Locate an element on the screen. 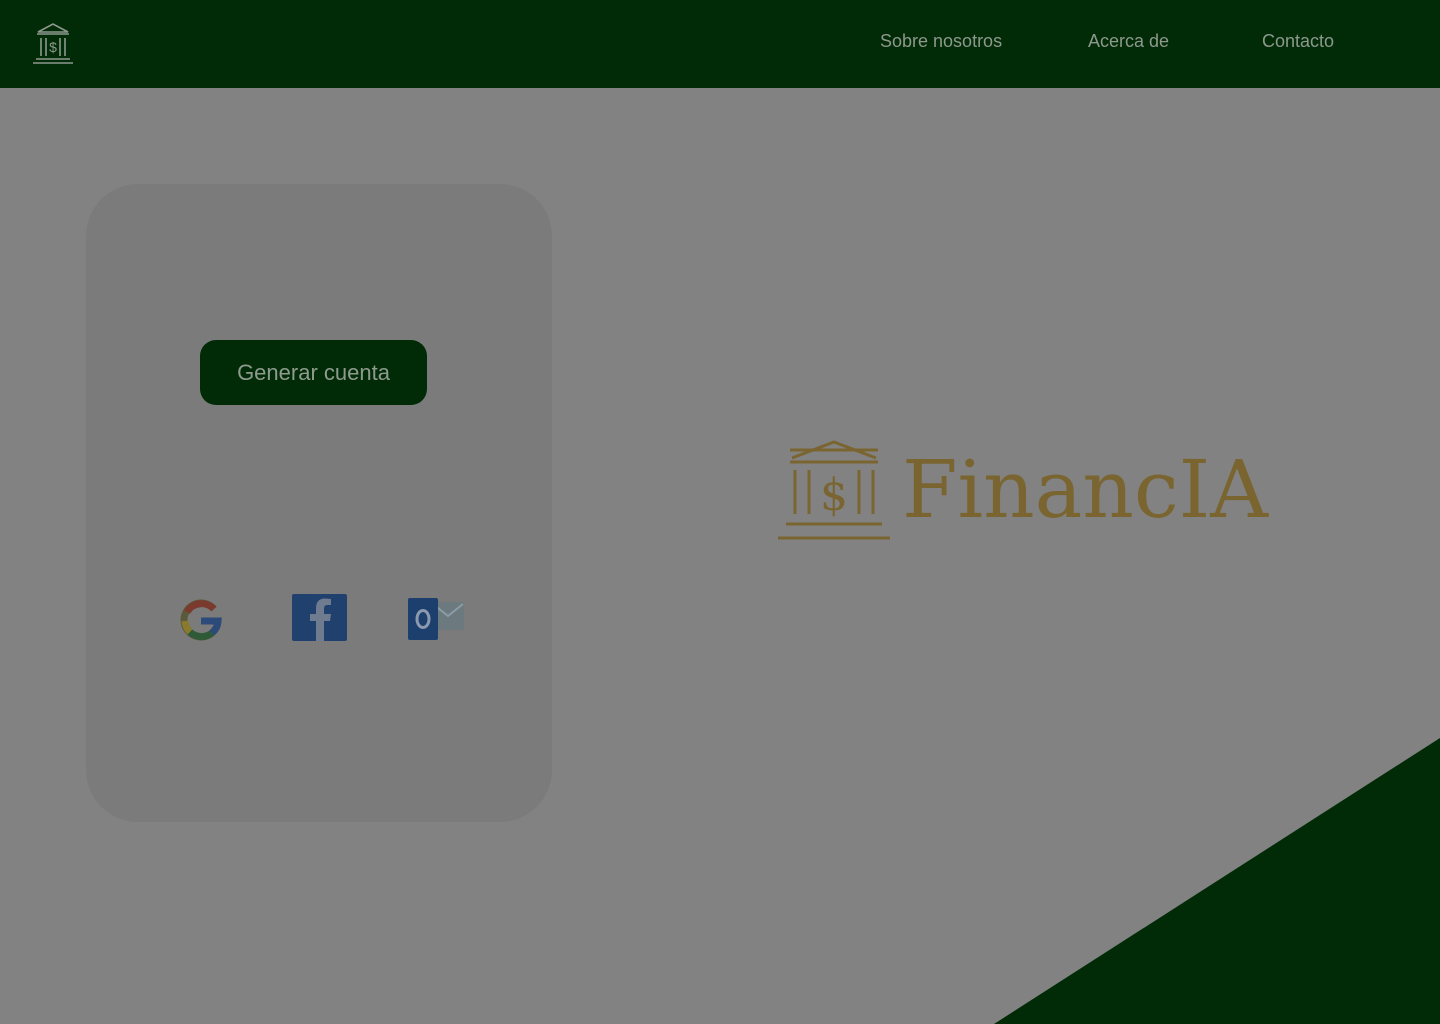 This screenshot has height=1024, width=1440. top-navigation-bar: $ Sobre nosotros Acerca de Contacto is located at coordinates (720, 44).